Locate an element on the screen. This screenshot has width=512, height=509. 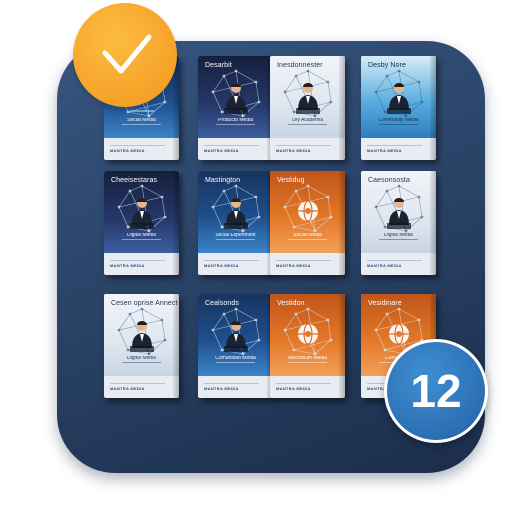
book-card: Desarbit Producto Media MANTRA MEDIA is located at coordinates (235, 108).